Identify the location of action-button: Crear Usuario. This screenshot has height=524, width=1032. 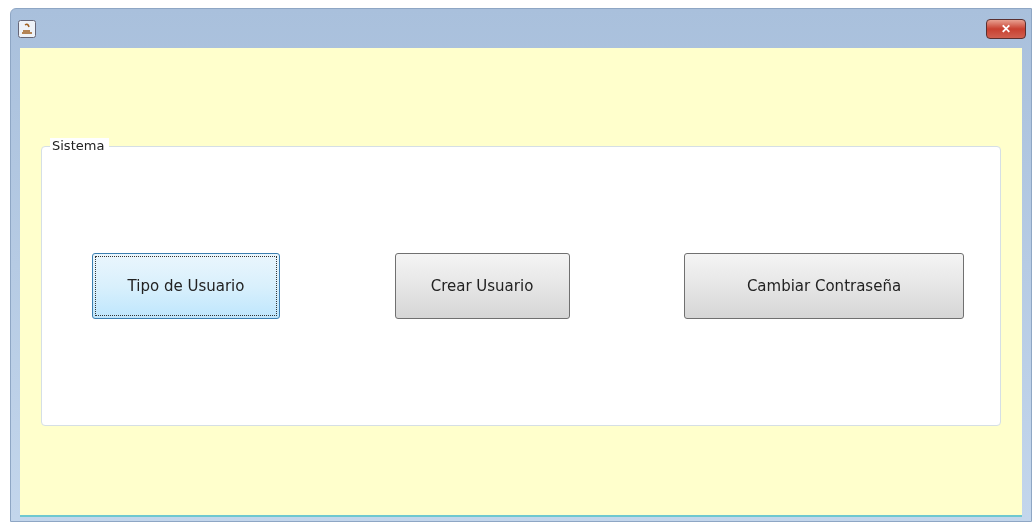
(482, 286).